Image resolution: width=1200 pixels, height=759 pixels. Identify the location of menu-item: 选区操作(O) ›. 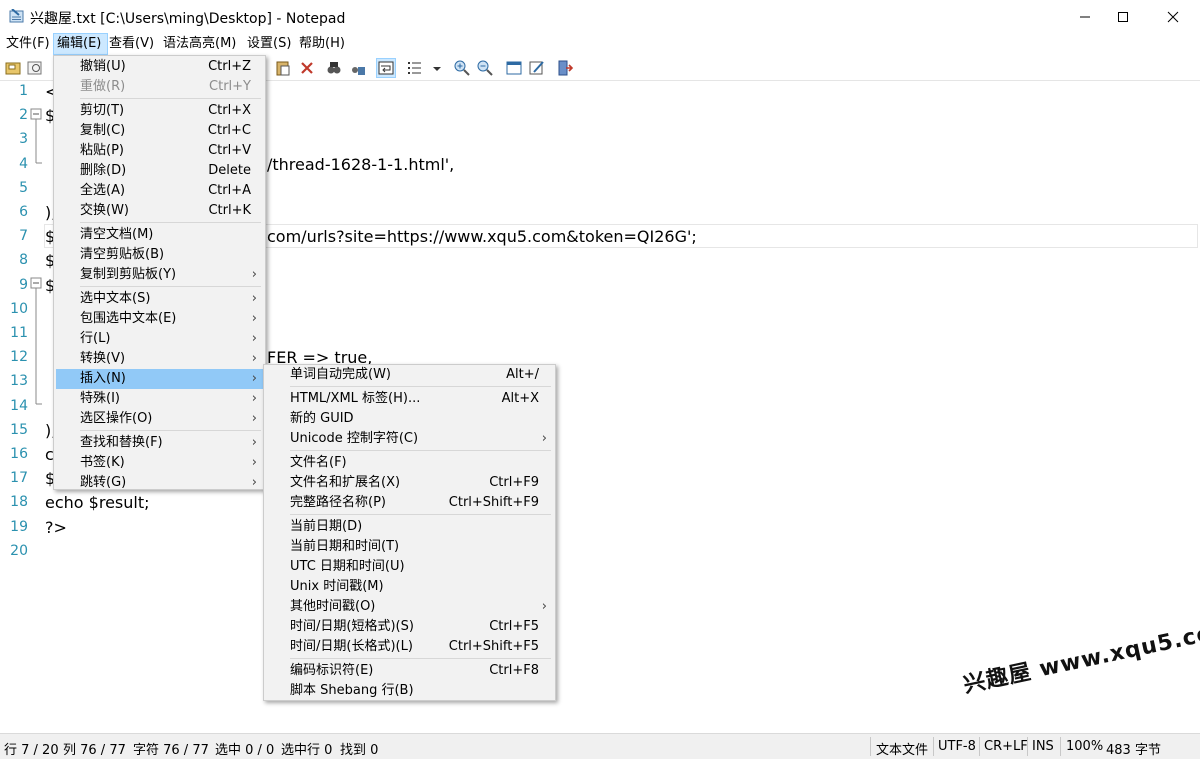
(159, 419).